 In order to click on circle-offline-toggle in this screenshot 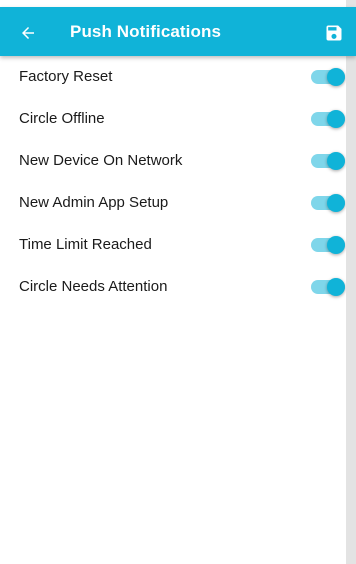, I will do `click(328, 119)`.